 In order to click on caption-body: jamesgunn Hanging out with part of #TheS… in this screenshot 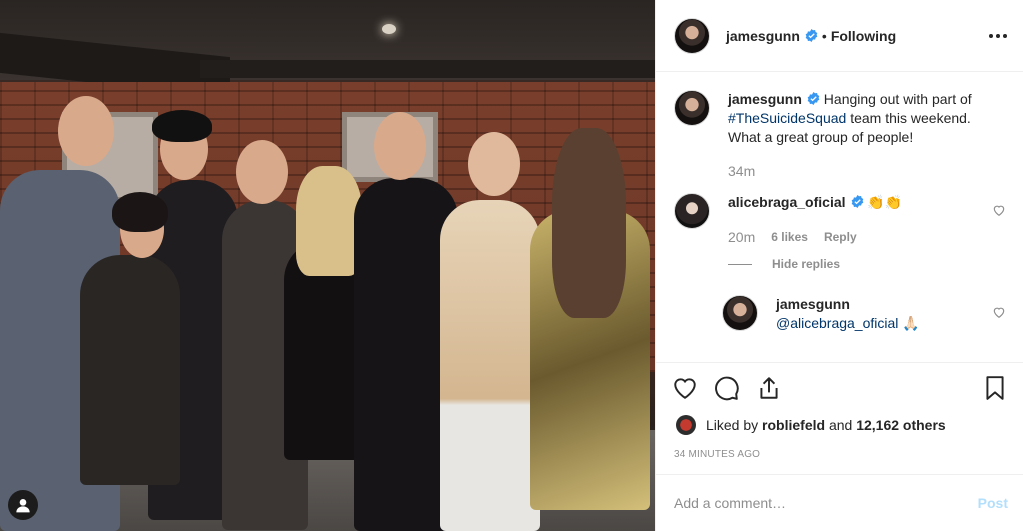, I will do `click(855, 135)`.